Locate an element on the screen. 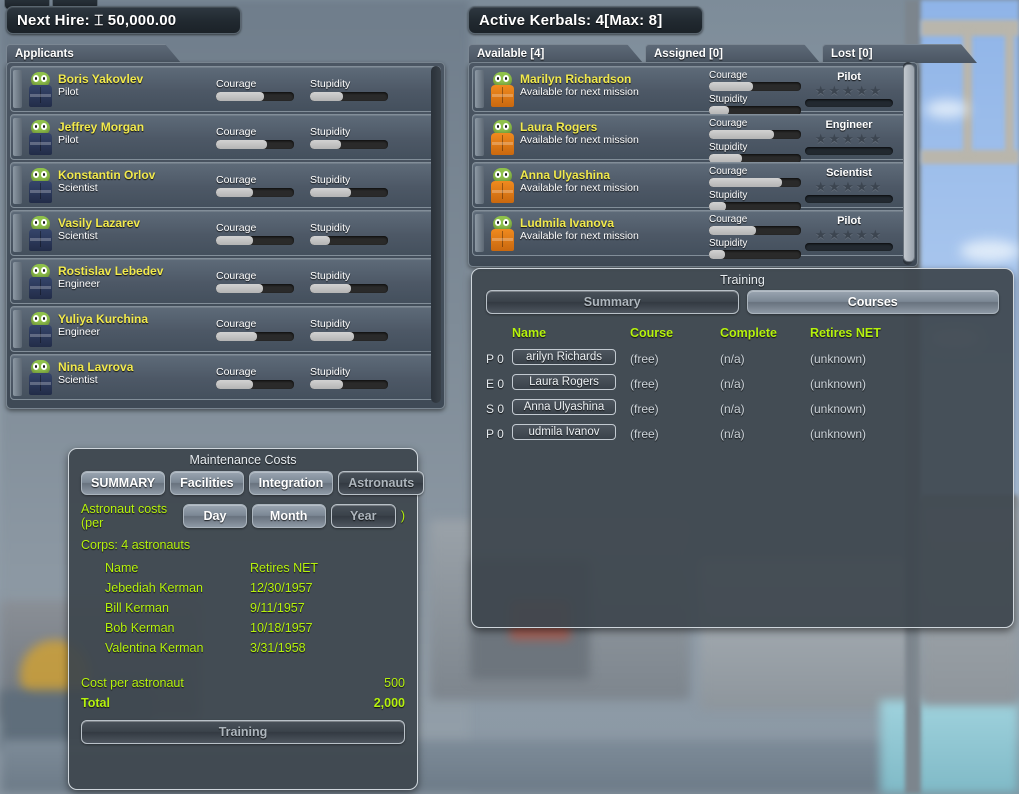 The image size is (1019, 794). applicant-row: Boris Yakovlev Pilot Courage Stupidity is located at coordinates (225, 89).